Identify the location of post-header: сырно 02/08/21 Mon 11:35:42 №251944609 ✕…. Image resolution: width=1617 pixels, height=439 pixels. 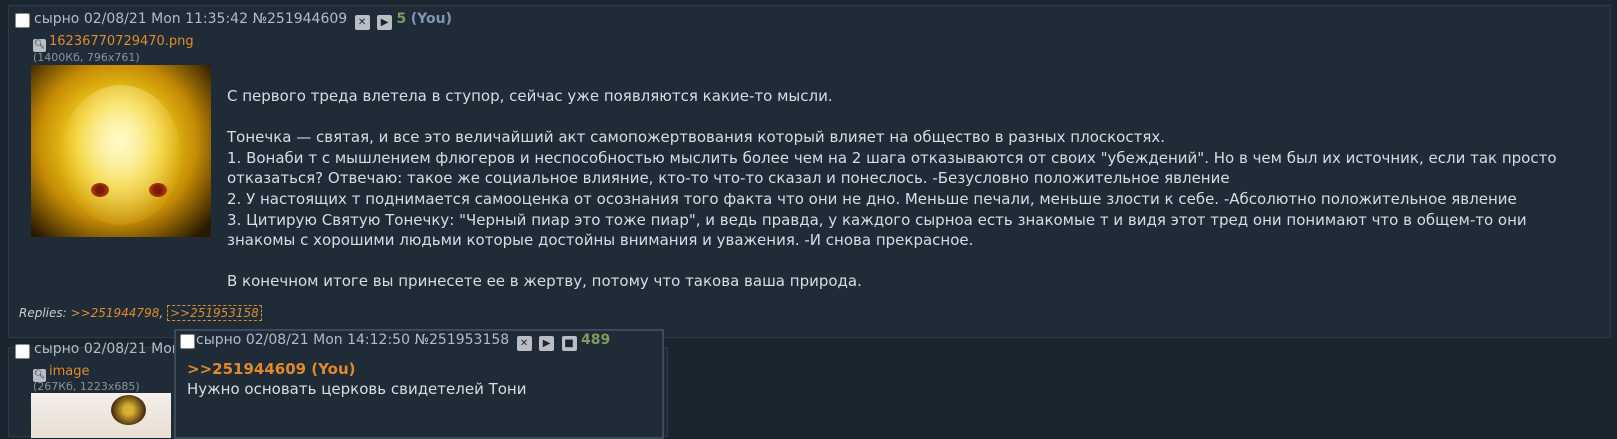
(243, 20).